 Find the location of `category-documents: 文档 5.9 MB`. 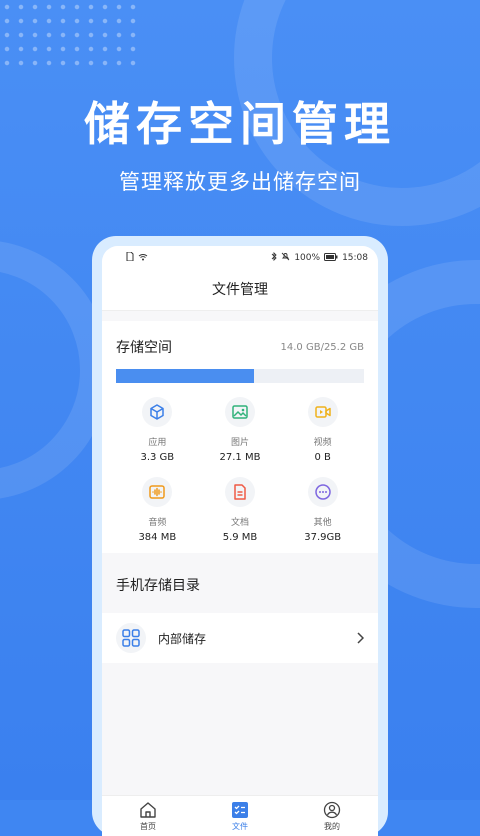

category-documents: 文档 5.9 MB is located at coordinates (240, 510).